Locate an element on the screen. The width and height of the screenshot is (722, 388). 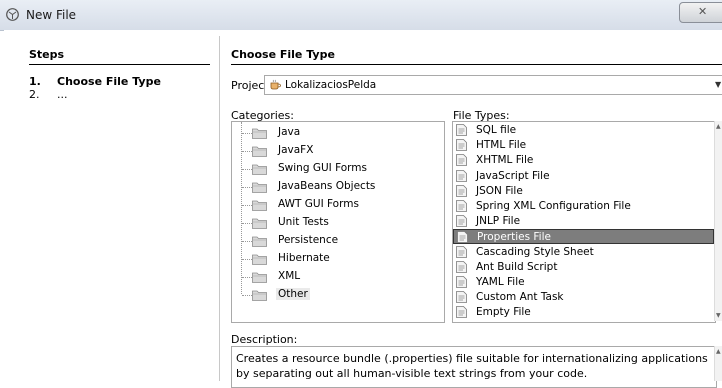
panel-heading: Choose File Type is located at coordinates (283, 54).